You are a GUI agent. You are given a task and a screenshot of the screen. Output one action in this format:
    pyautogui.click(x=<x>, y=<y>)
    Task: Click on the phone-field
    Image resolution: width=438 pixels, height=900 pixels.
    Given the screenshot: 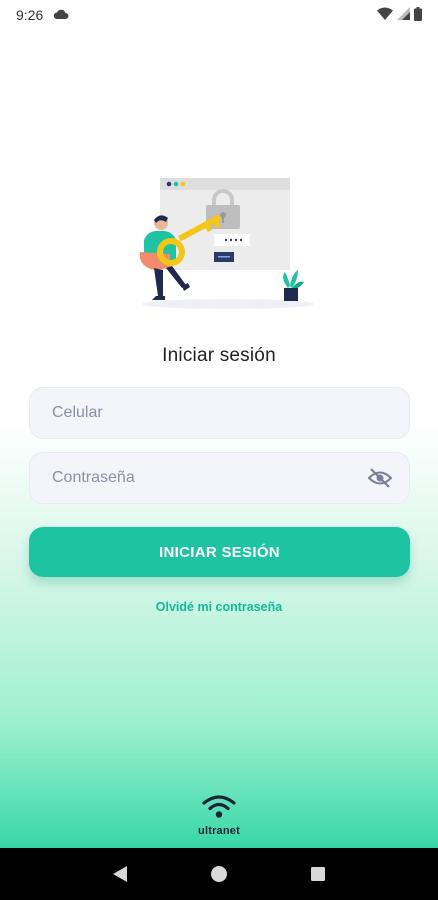 What is the action you would take?
    pyautogui.click(x=219, y=413)
    